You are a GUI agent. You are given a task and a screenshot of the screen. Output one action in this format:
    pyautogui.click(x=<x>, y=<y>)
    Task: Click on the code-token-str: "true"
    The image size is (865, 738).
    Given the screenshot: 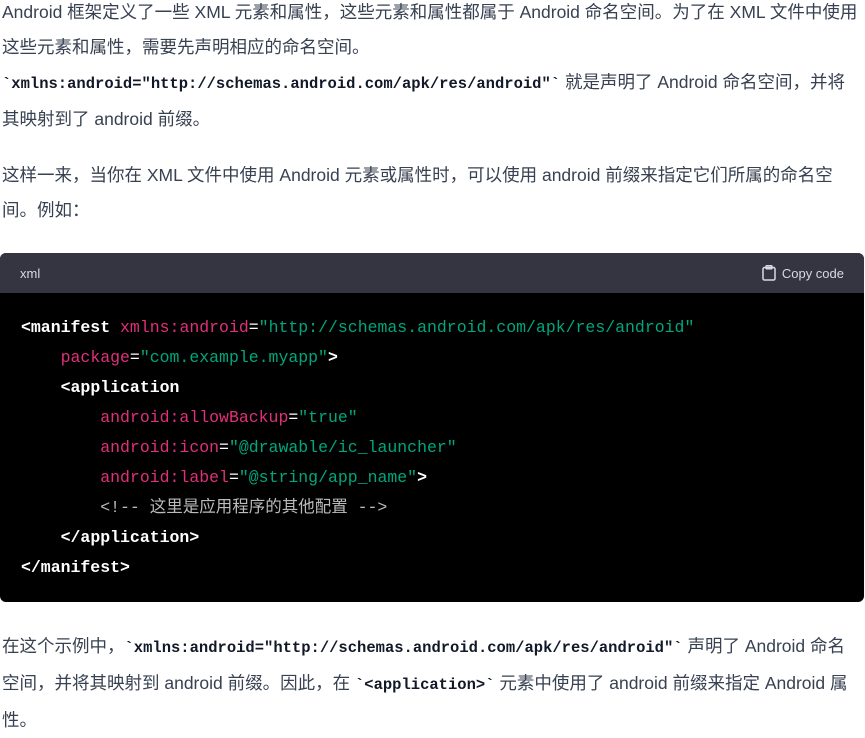 What is the action you would take?
    pyautogui.click(x=328, y=417)
    